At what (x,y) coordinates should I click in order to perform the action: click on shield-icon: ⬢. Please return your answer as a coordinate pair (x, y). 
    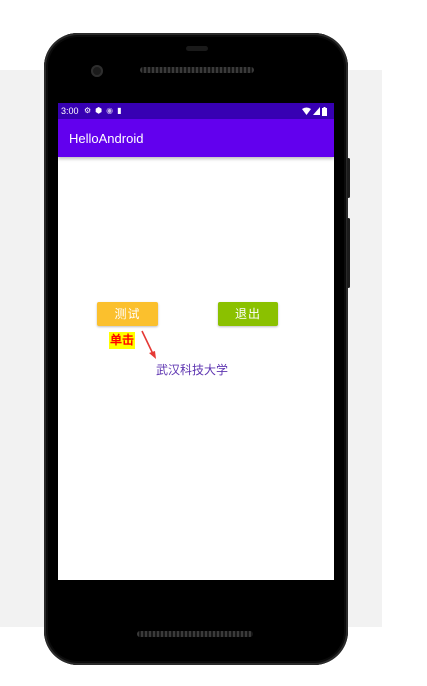
    Looking at the image, I should click on (99, 110).